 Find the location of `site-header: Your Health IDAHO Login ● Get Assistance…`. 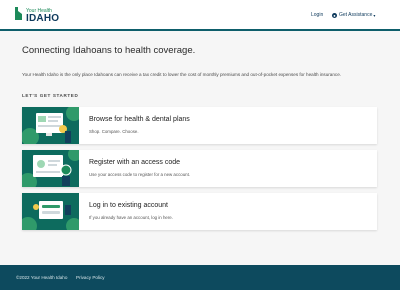

site-header: Your Health IDAHO Login ● Get Assistance… is located at coordinates (200, 14).